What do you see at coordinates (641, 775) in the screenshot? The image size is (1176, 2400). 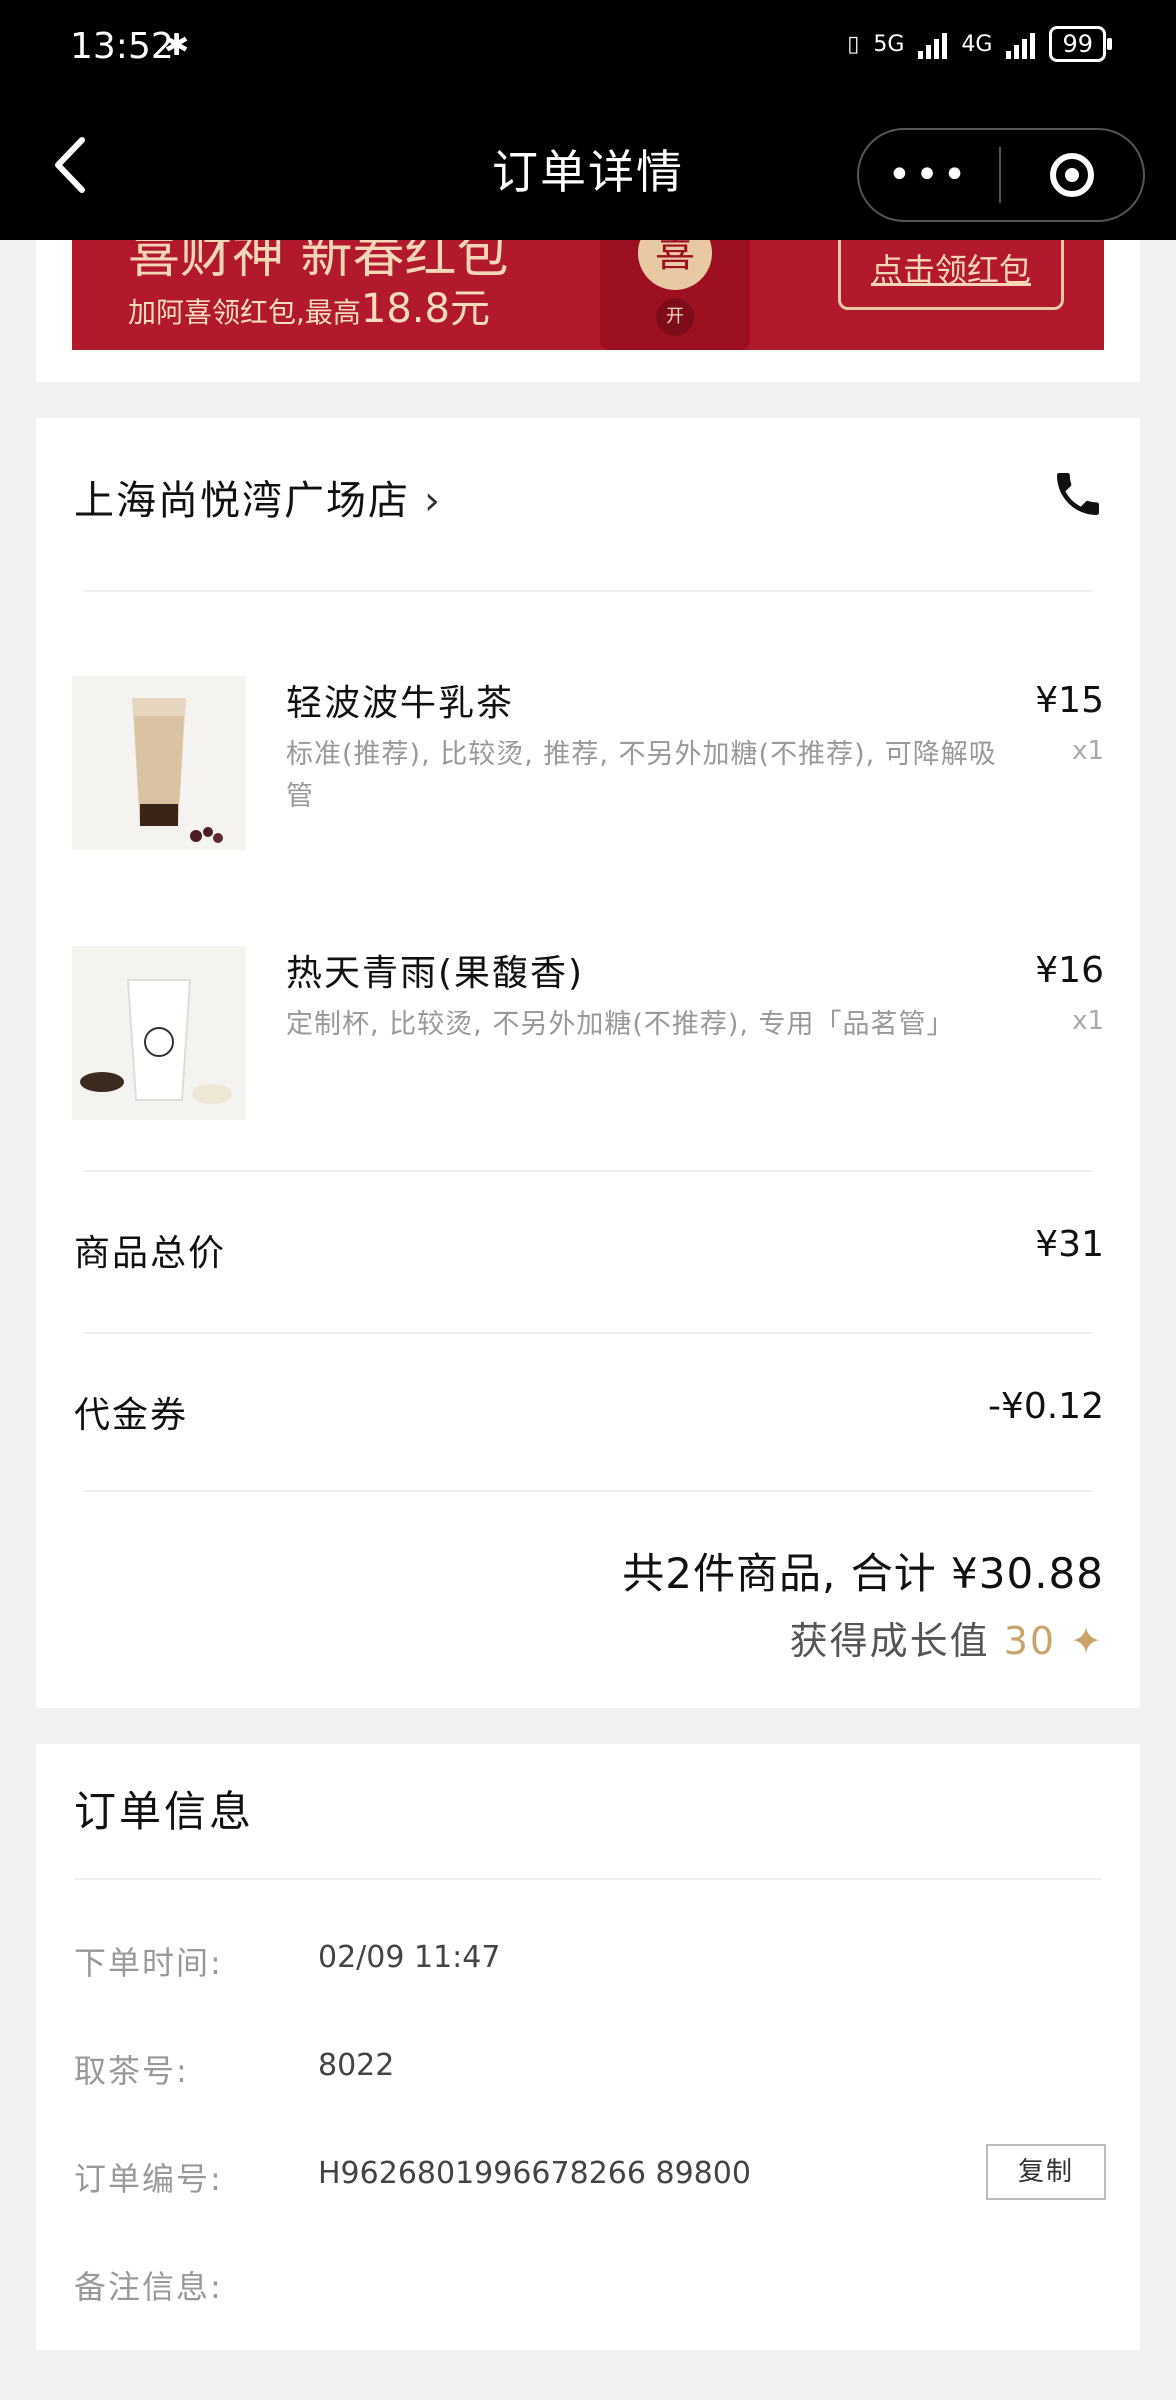 I see `product-spec: 标准(推荐), 比较烫, 推荐, 不另外加糖(不推荐), 可降解吸管` at bounding box center [641, 775].